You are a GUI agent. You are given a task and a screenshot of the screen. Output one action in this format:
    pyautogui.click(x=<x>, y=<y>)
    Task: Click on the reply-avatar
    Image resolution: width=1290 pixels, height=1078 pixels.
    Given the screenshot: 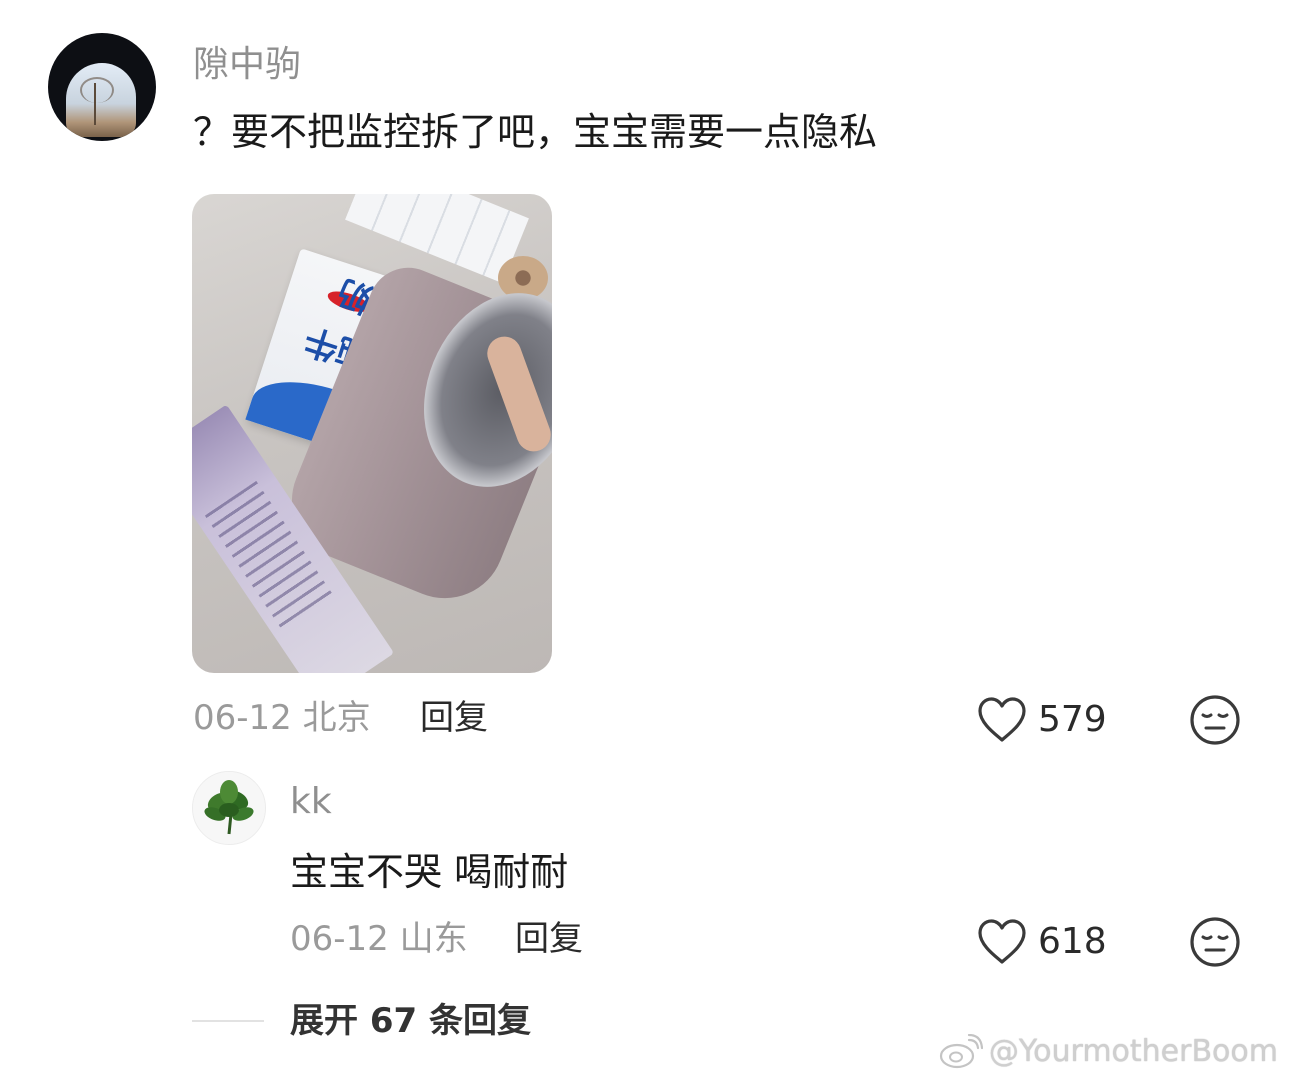 What is the action you would take?
    pyautogui.click(x=229, y=808)
    